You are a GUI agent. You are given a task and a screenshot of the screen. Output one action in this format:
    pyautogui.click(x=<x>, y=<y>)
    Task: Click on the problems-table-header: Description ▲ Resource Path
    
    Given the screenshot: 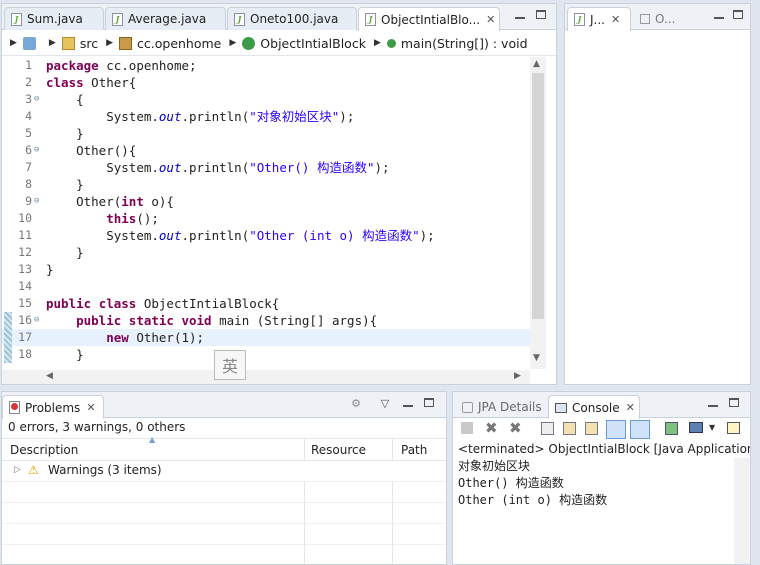 What is the action you would take?
    pyautogui.click(x=224, y=448)
    